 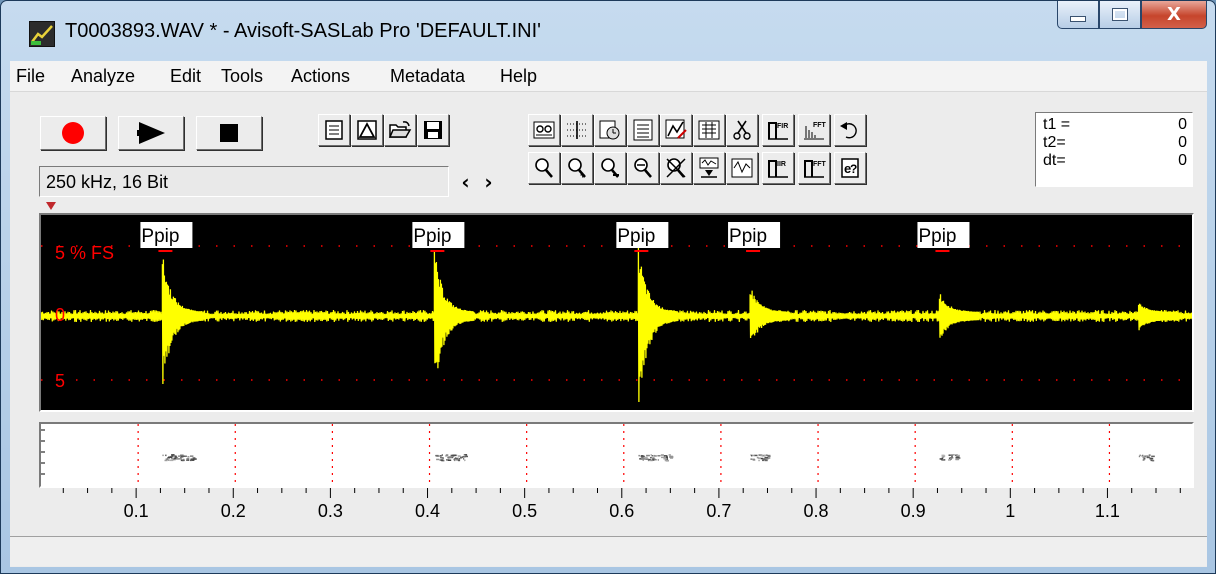 I want to click on fir-filter-icon: FIR, so click(x=778, y=131).